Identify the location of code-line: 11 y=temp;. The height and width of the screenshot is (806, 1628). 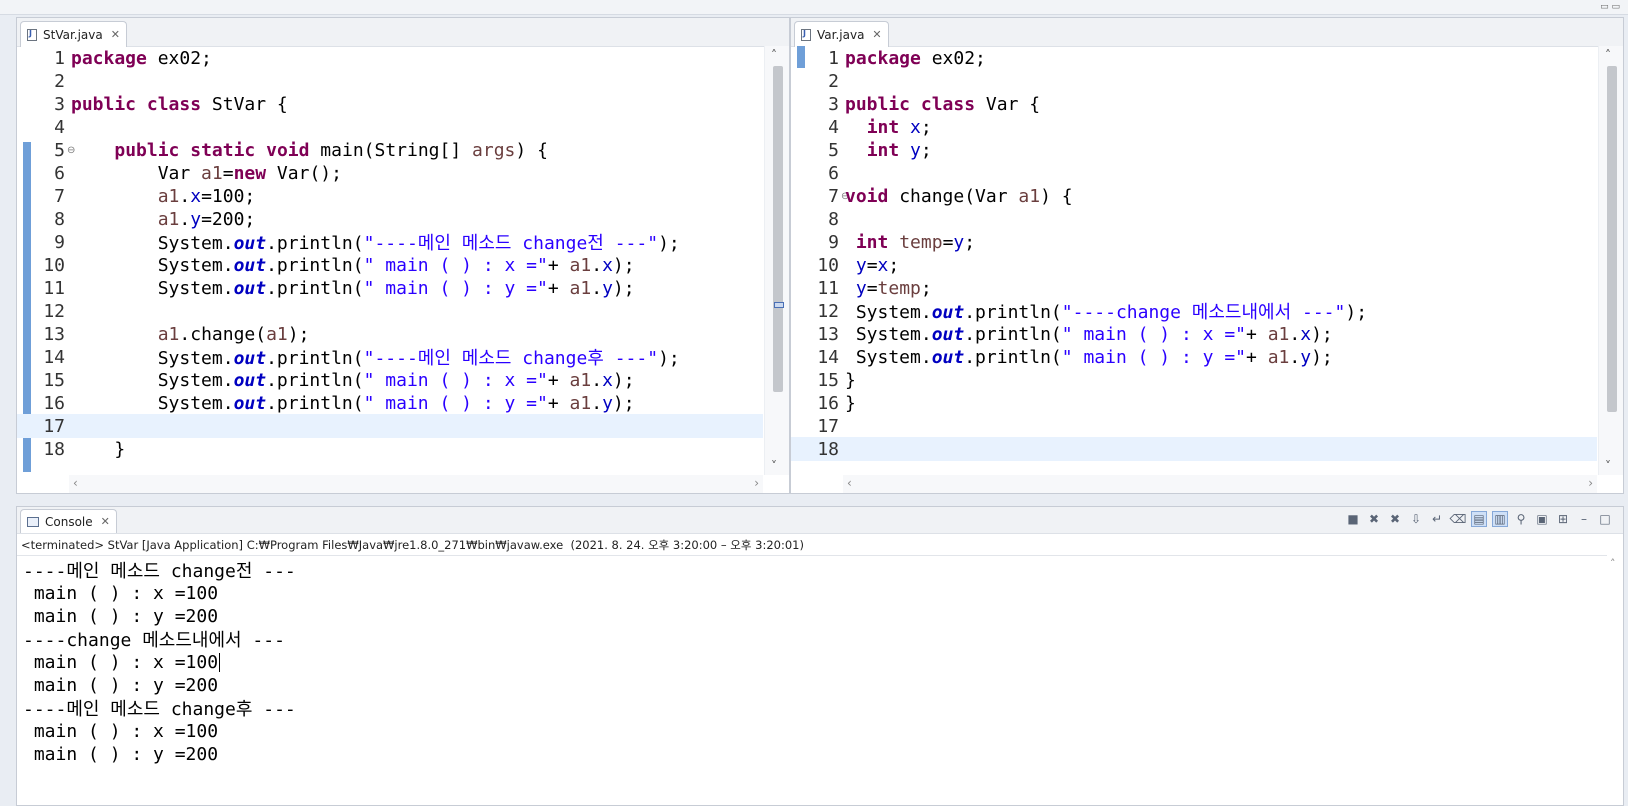
(1194, 288).